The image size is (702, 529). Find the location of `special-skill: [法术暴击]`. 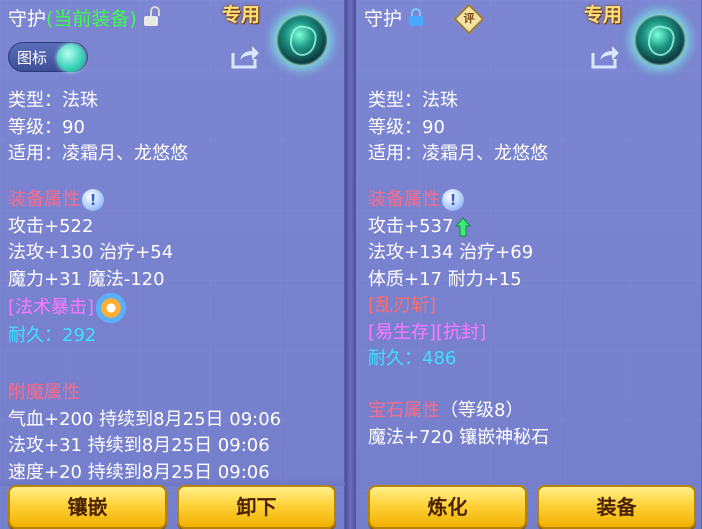

special-skill: [法术暴击] is located at coordinates (51, 307).